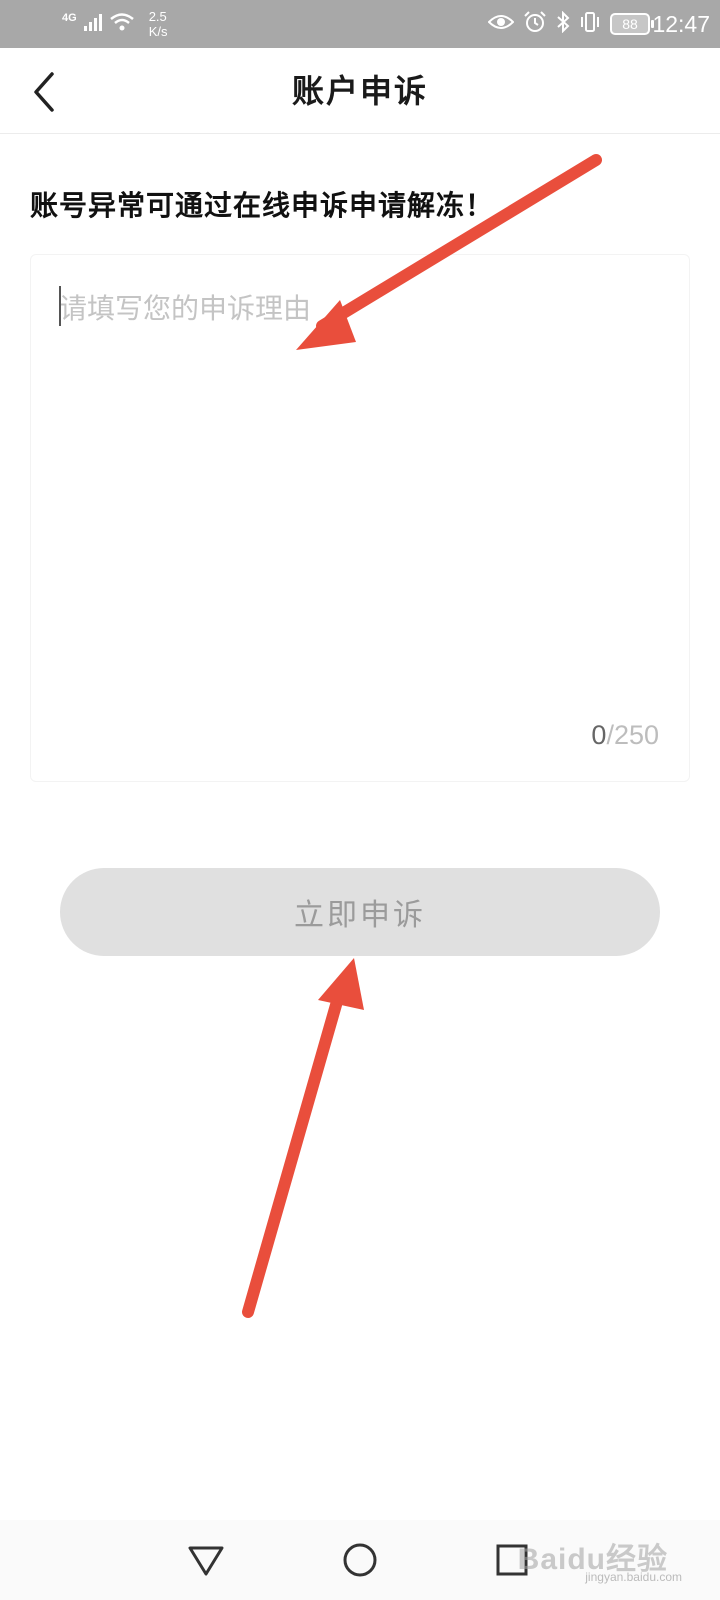  What do you see at coordinates (157, 16) in the screenshot?
I see `speed-value: 2.5` at bounding box center [157, 16].